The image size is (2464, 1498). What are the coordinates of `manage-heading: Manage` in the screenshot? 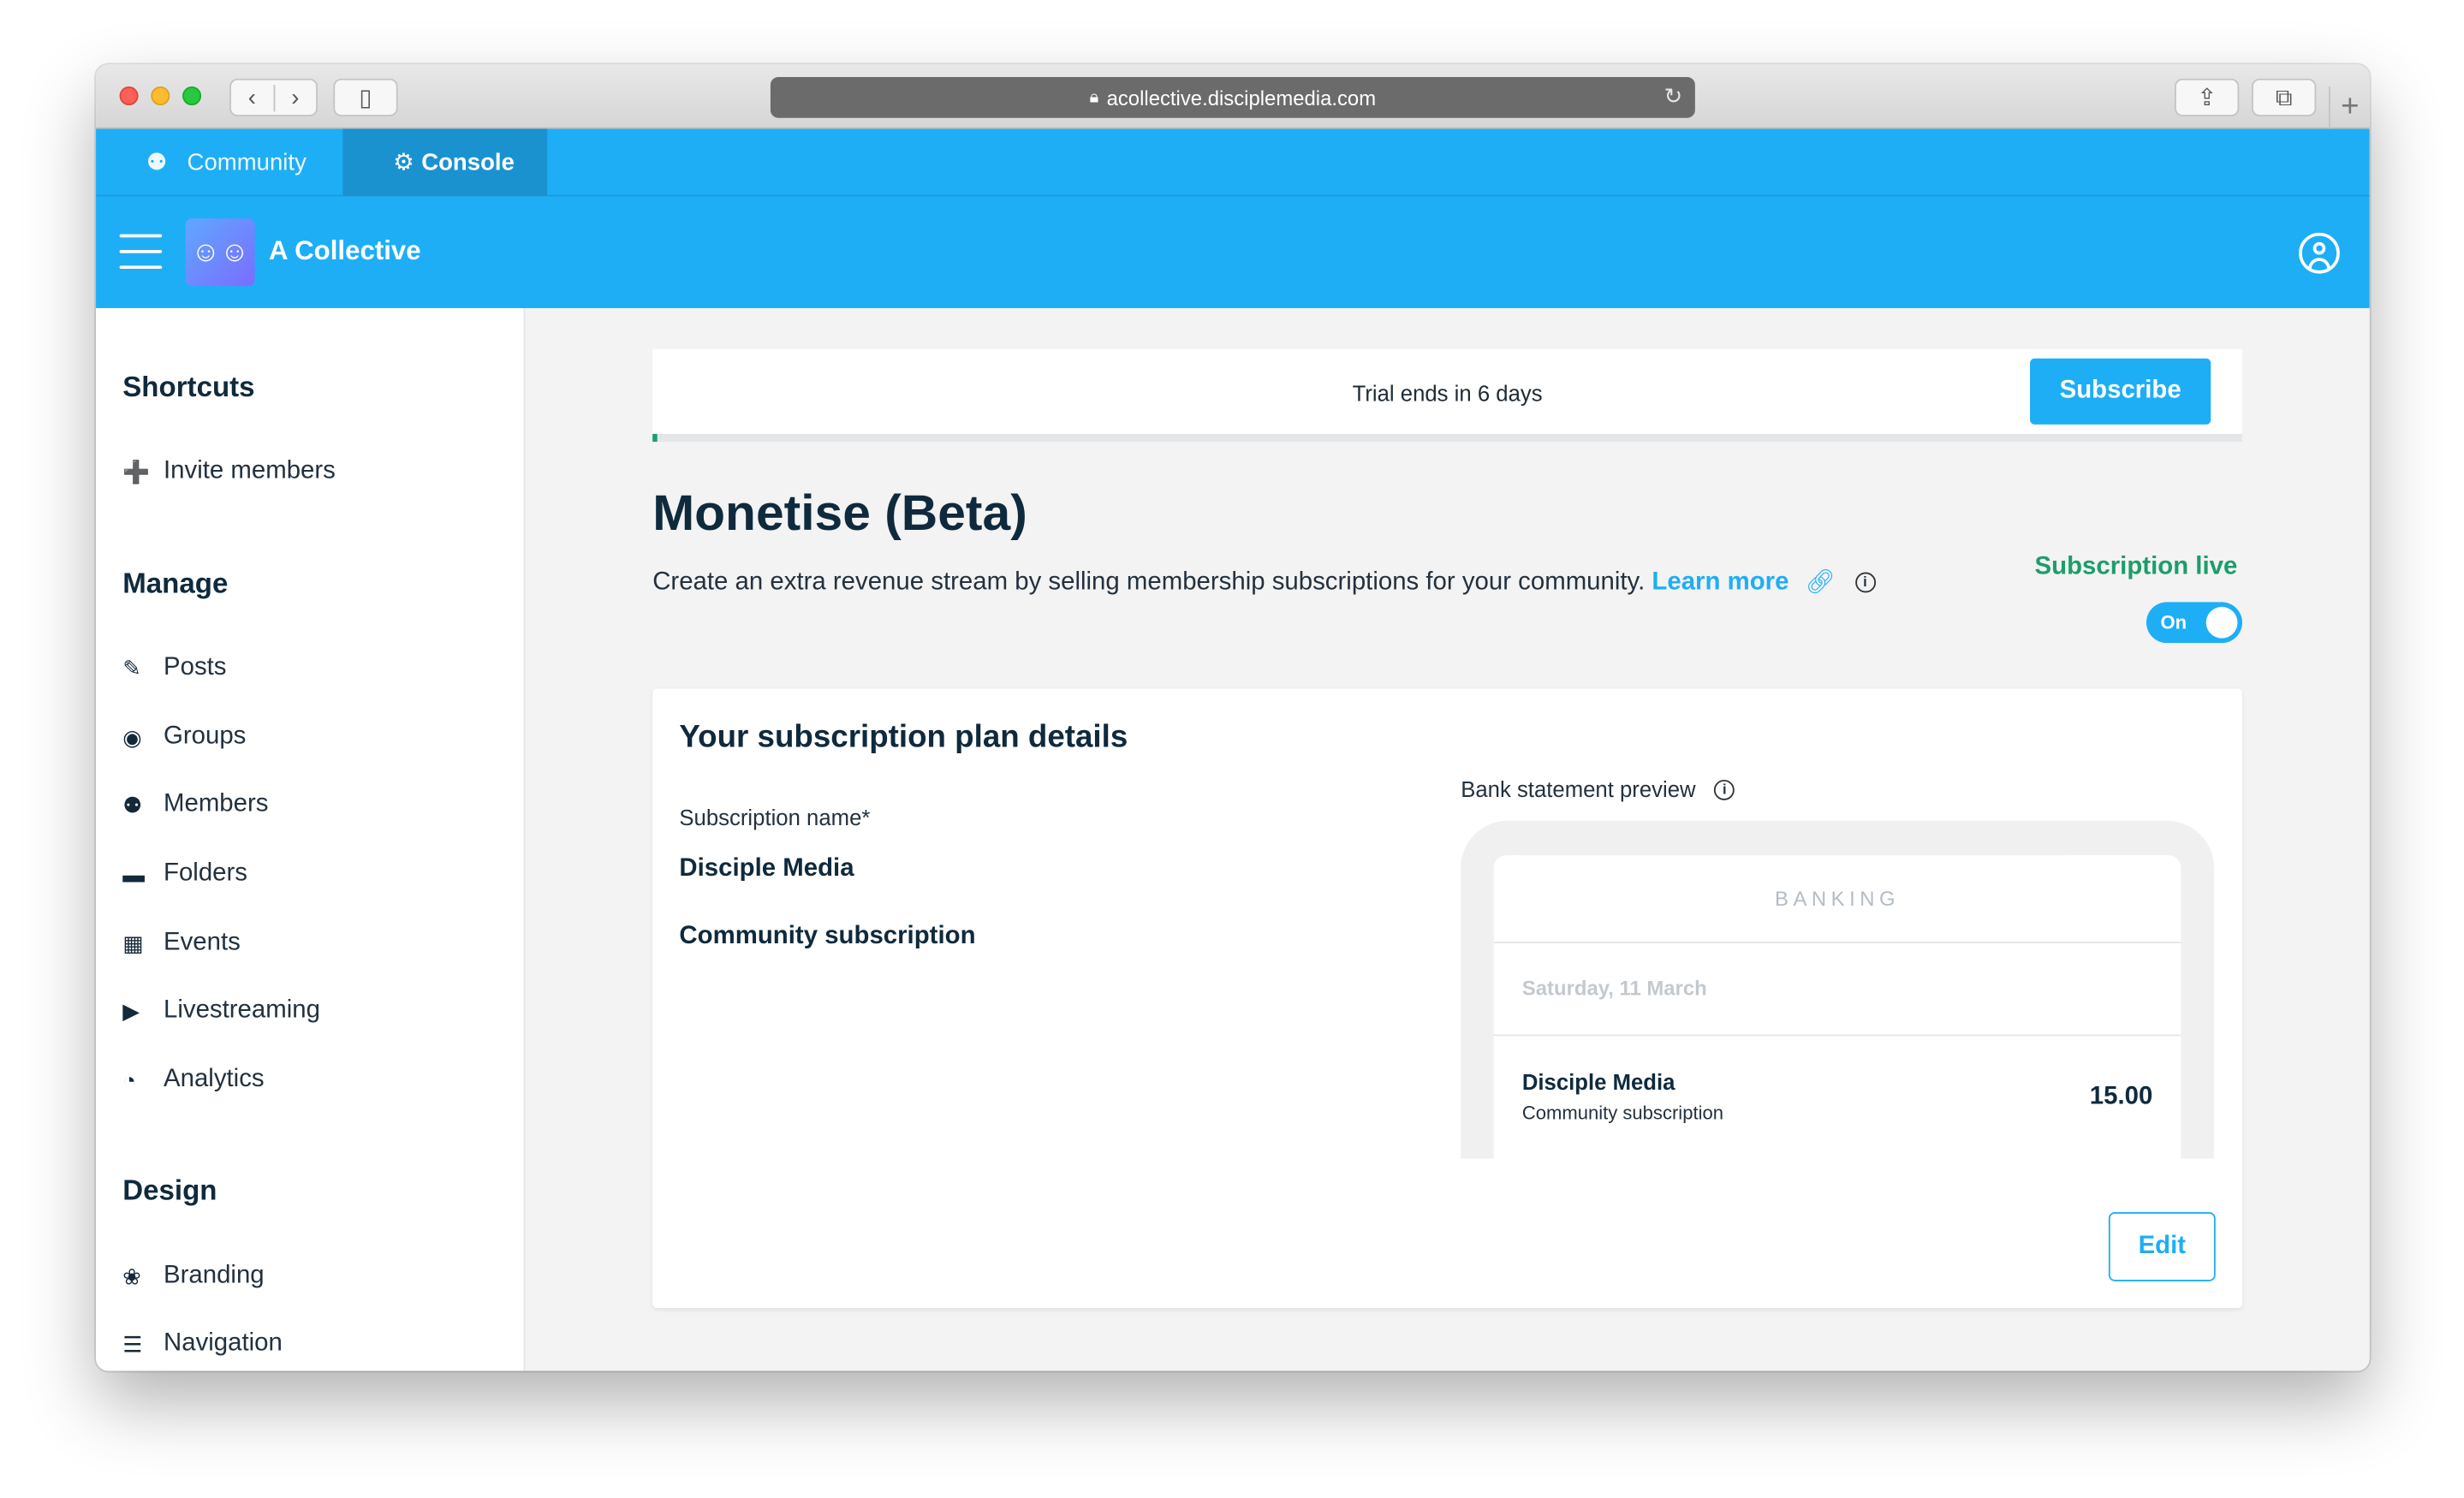 It's located at (175, 583).